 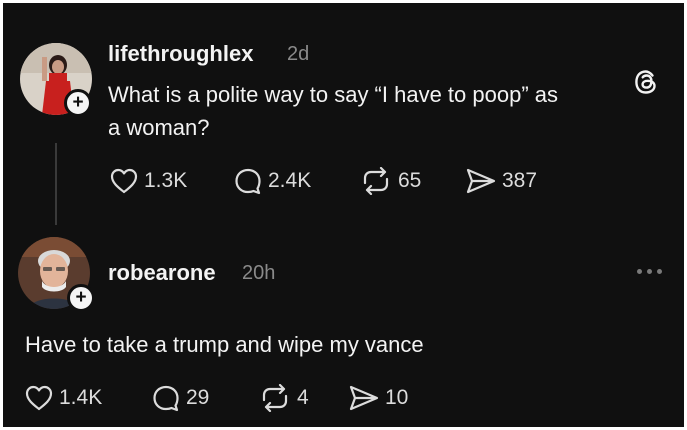 I want to click on reply-repost-button: 4, so click(x=303, y=398).